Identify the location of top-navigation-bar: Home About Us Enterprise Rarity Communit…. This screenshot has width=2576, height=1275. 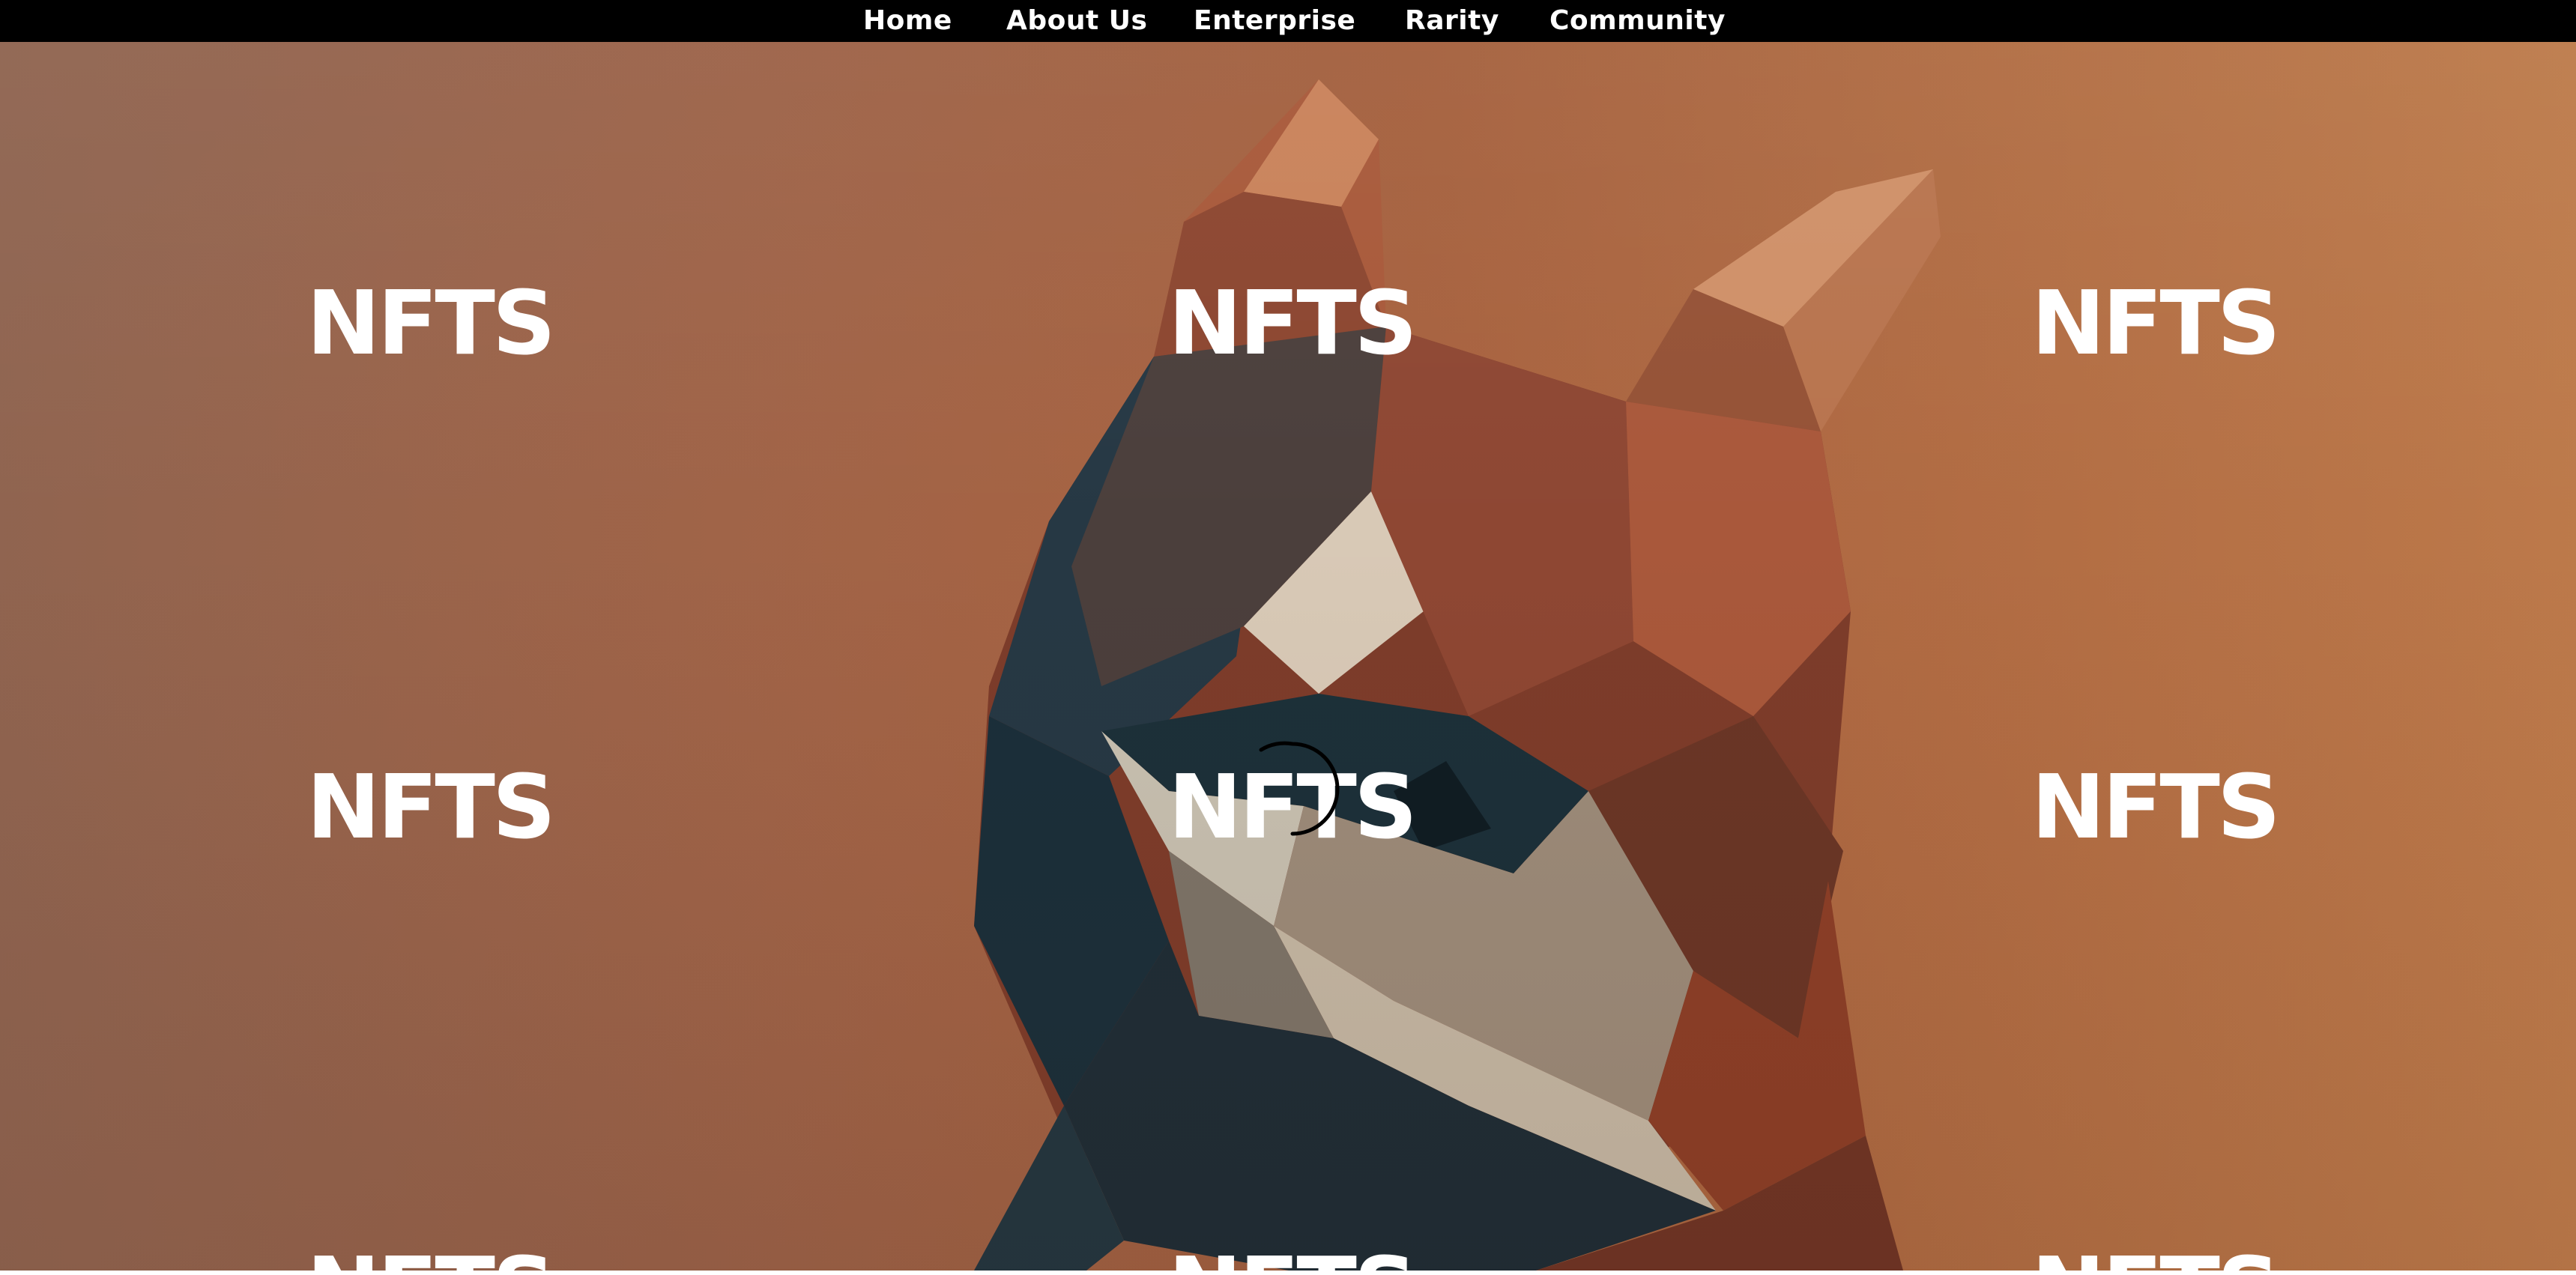
(1288, 21).